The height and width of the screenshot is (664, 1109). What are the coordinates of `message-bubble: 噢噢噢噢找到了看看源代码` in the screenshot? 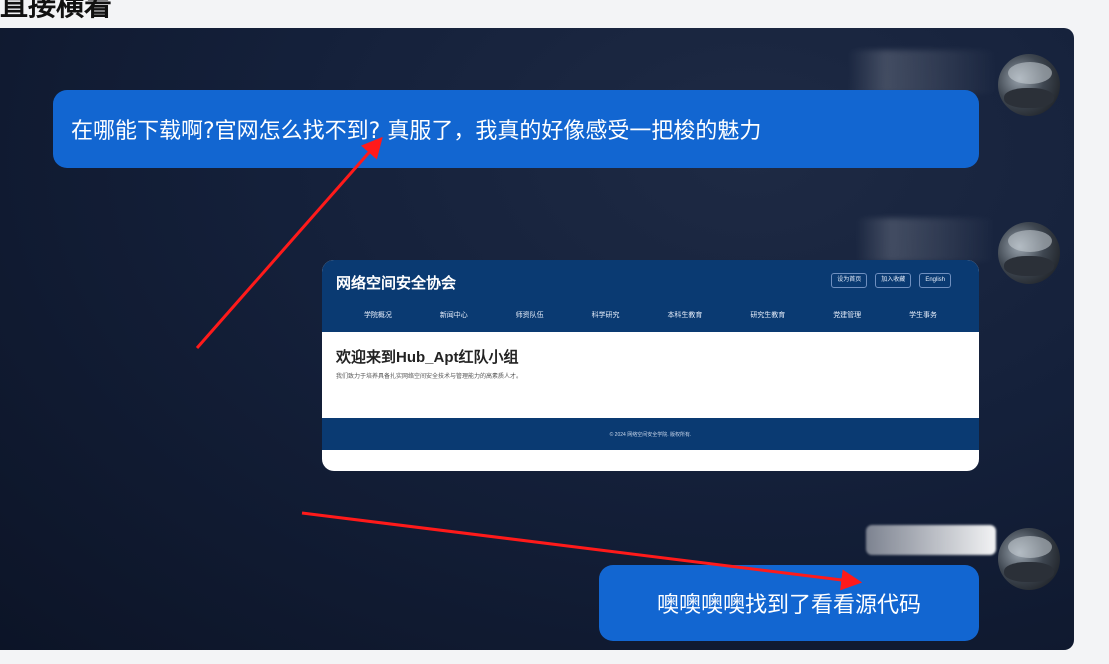 It's located at (789, 603).